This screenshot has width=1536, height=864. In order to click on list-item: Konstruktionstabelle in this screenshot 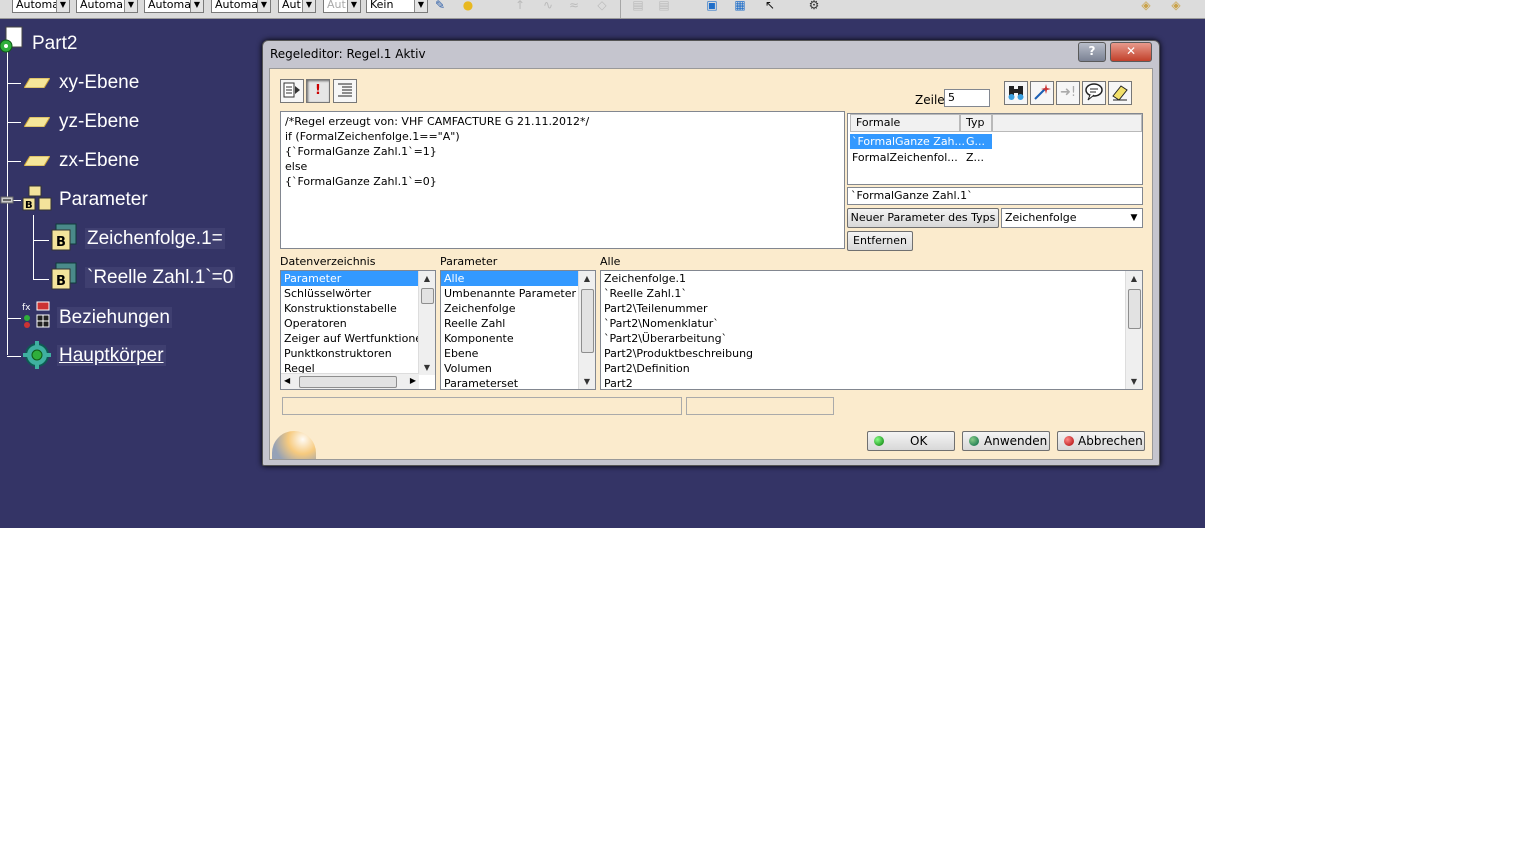, I will do `click(351, 308)`.